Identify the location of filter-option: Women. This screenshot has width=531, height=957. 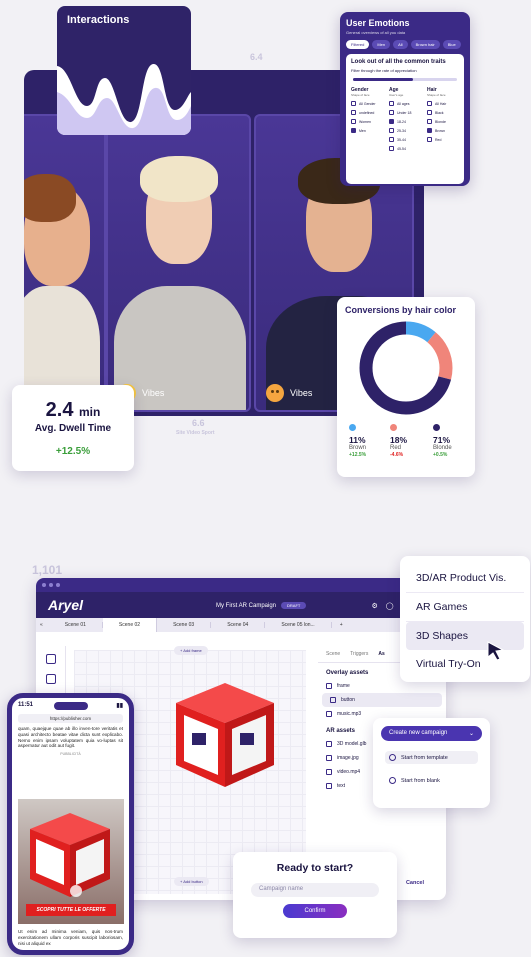
(367, 121).